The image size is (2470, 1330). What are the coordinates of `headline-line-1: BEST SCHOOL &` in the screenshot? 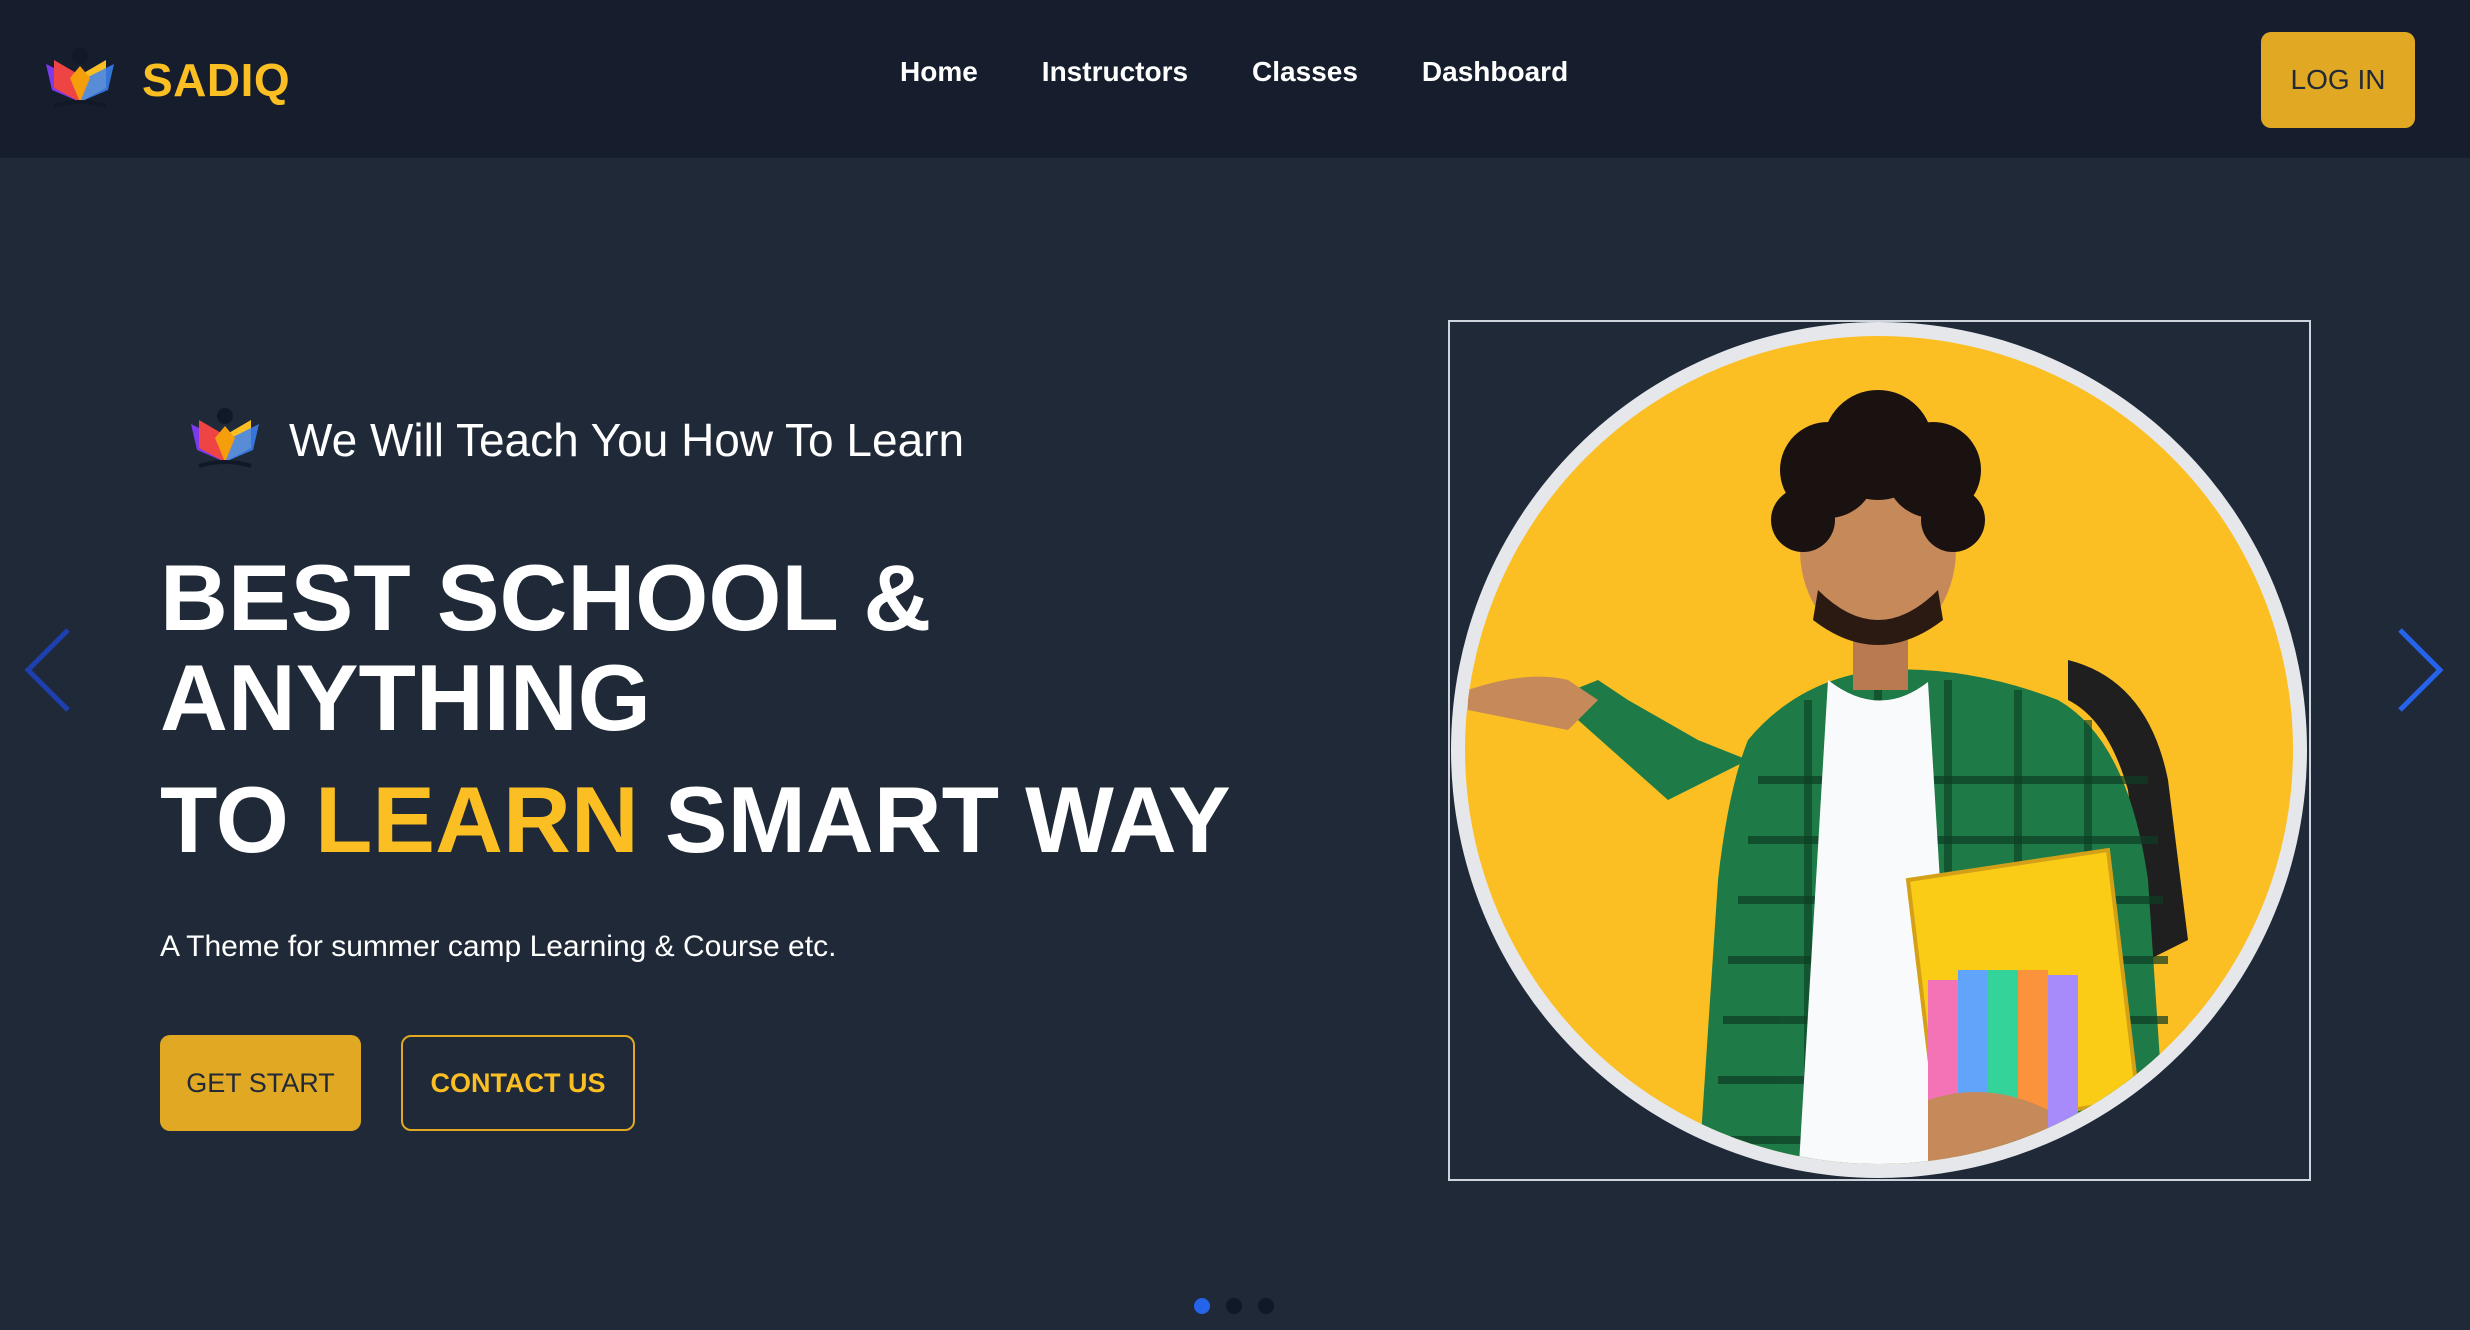 It's located at (546, 597).